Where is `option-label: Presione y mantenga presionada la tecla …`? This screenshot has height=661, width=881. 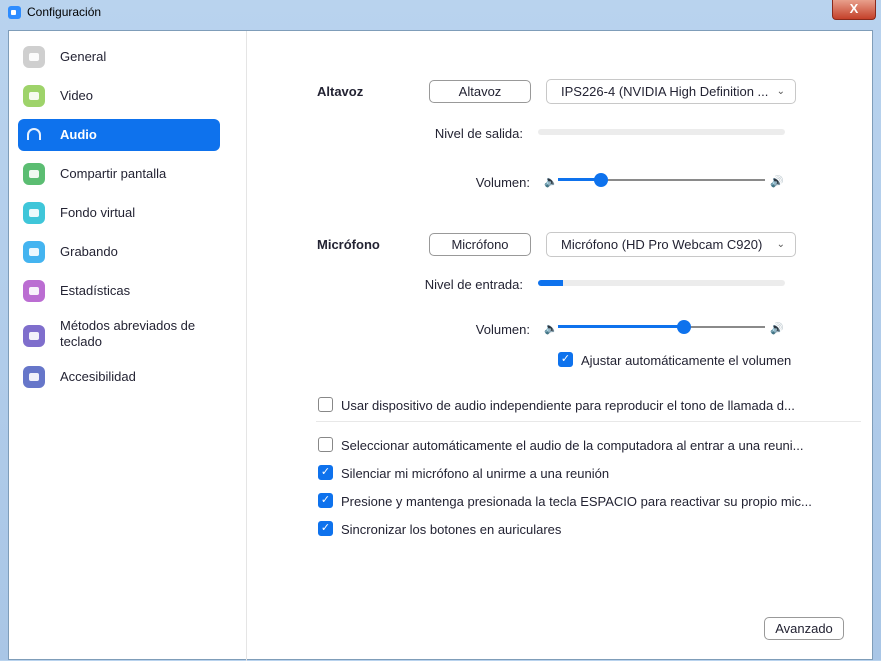
option-label: Presione y mantenga presionada la tecla … is located at coordinates (576, 501).